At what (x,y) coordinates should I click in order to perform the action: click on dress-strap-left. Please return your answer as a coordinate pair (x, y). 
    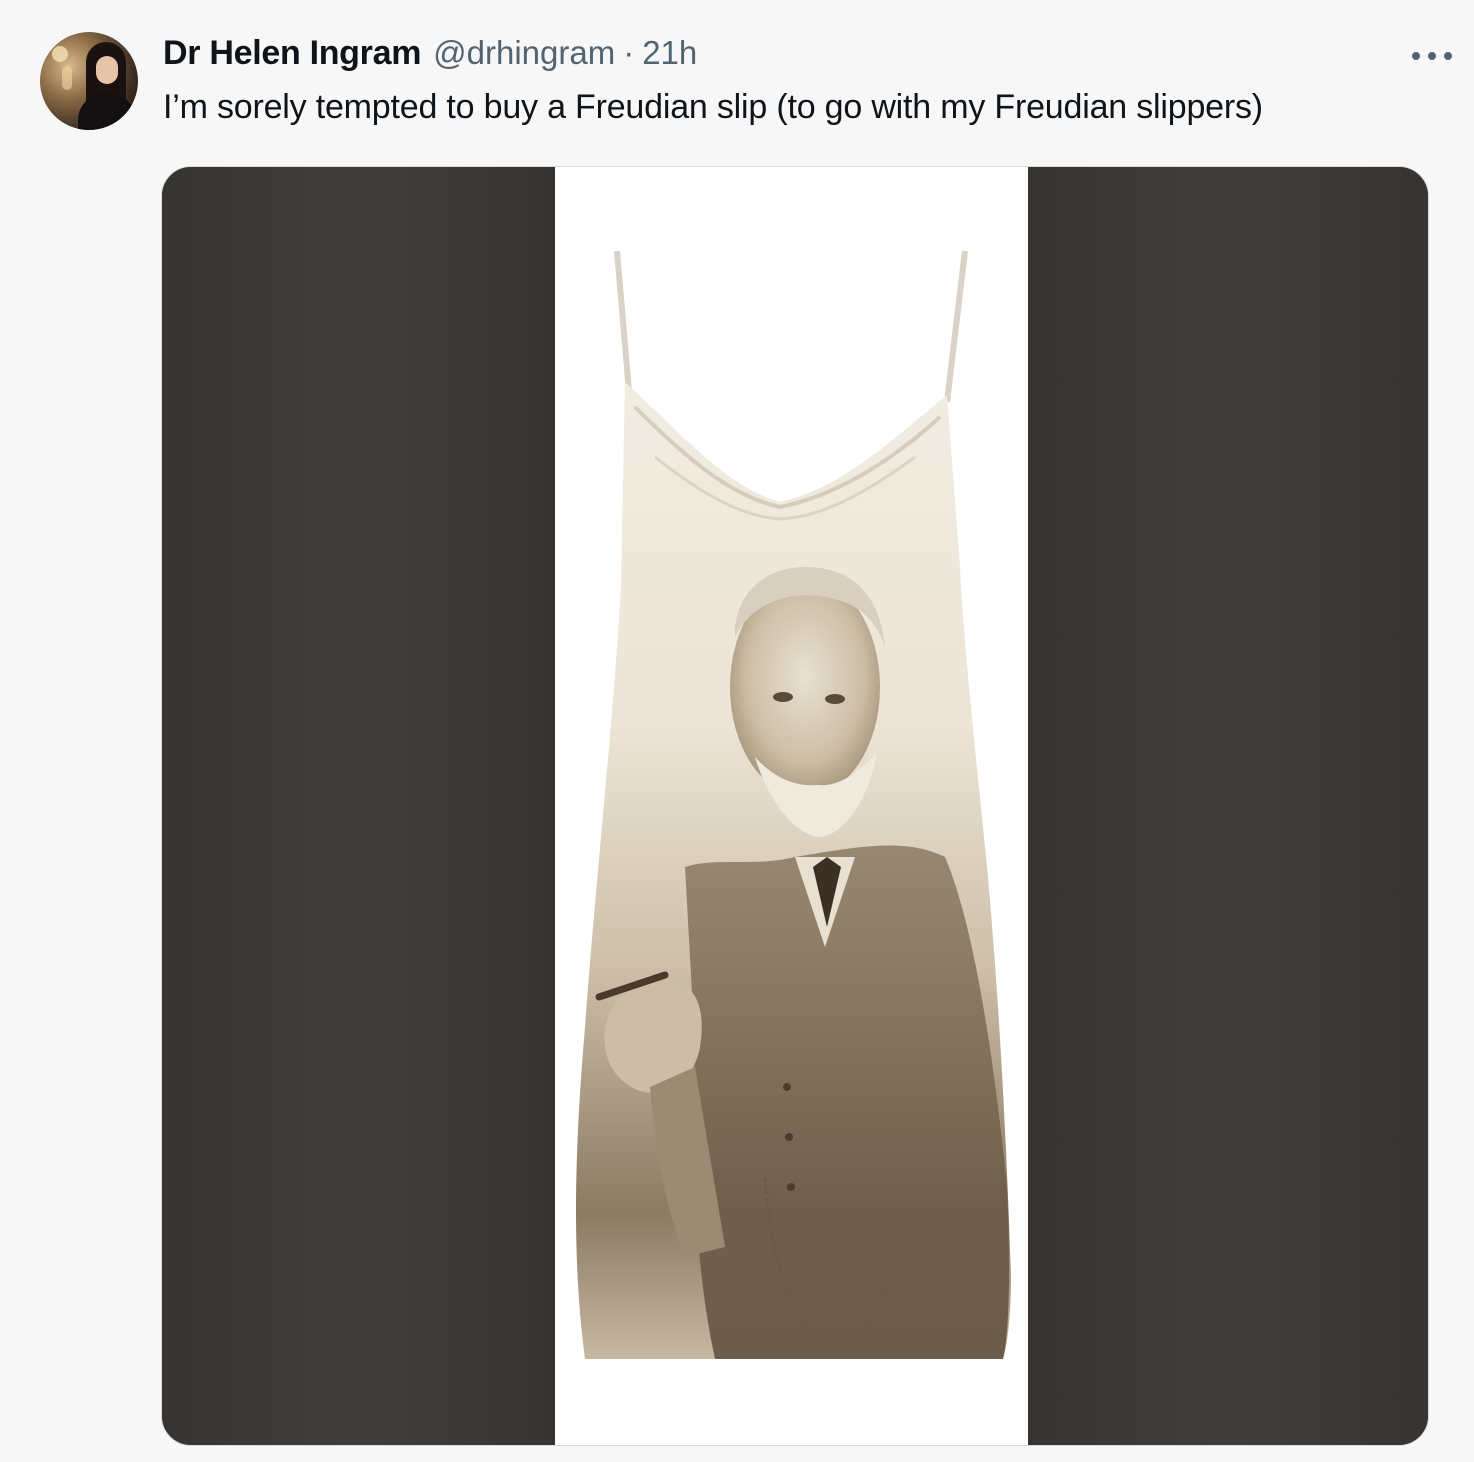
    Looking at the image, I should click on (623, 321).